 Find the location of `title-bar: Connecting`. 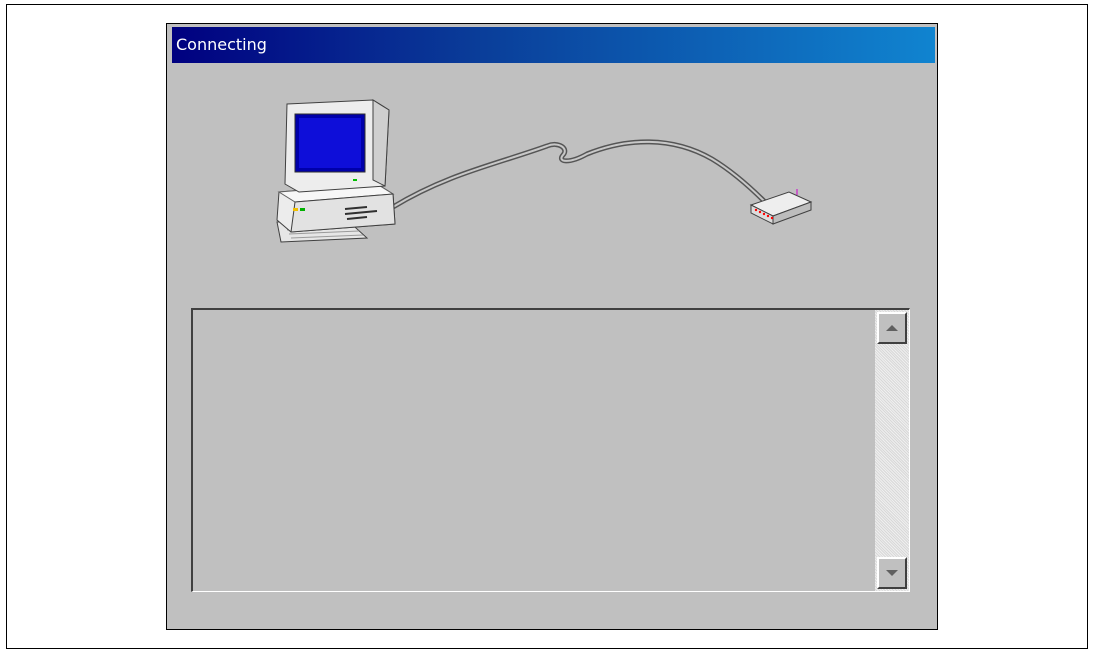

title-bar: Connecting is located at coordinates (553, 45).